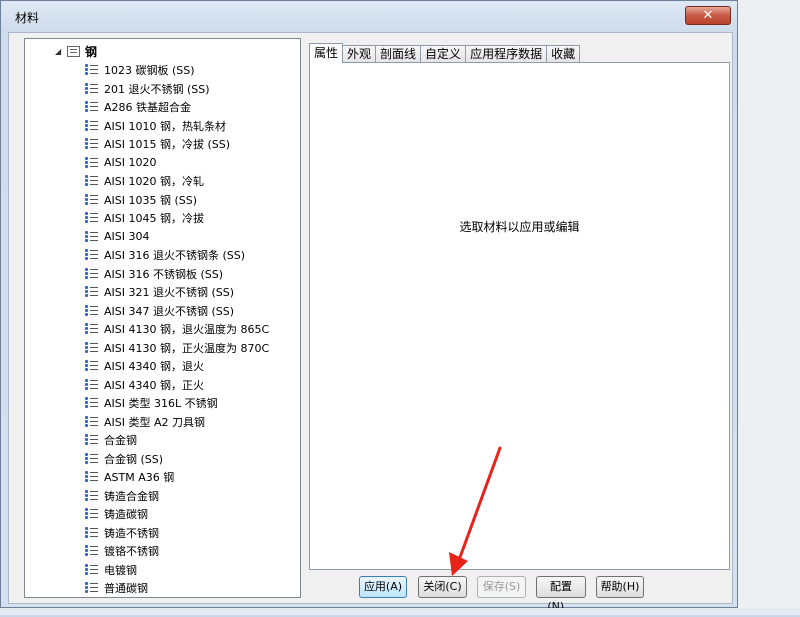  I want to click on tree-item: 1023 碳钢板 (SS), so click(177, 70).